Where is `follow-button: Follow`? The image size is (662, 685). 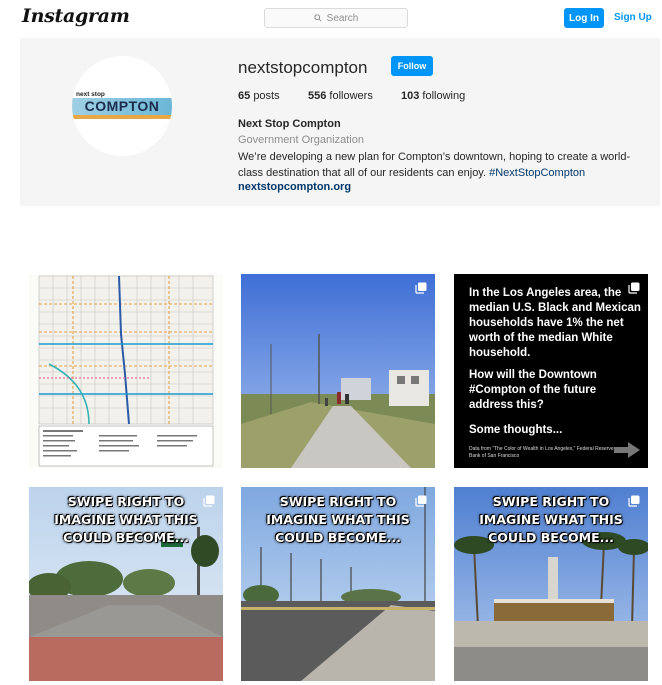 follow-button: Follow is located at coordinates (412, 66).